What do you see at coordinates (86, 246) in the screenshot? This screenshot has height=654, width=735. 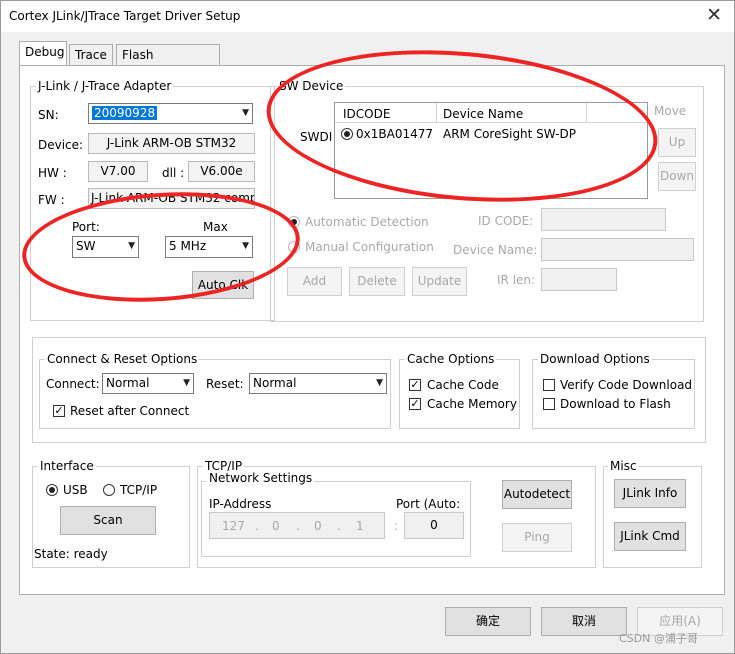 I see `port-value: SW` at bounding box center [86, 246].